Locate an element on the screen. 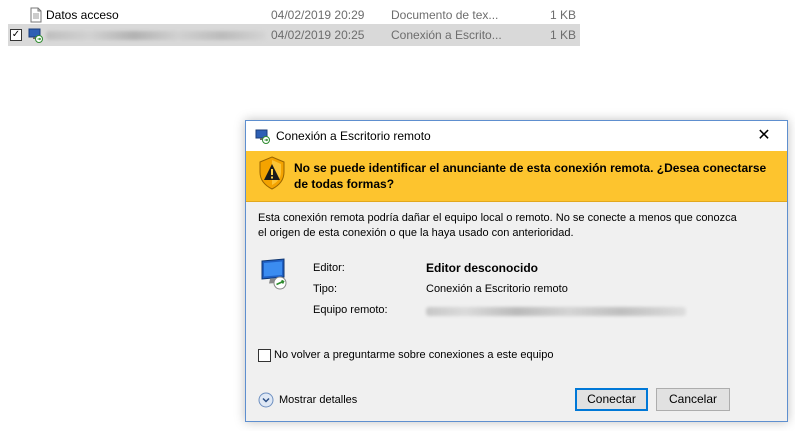  chevron-down-circle-icon is located at coordinates (266, 400).